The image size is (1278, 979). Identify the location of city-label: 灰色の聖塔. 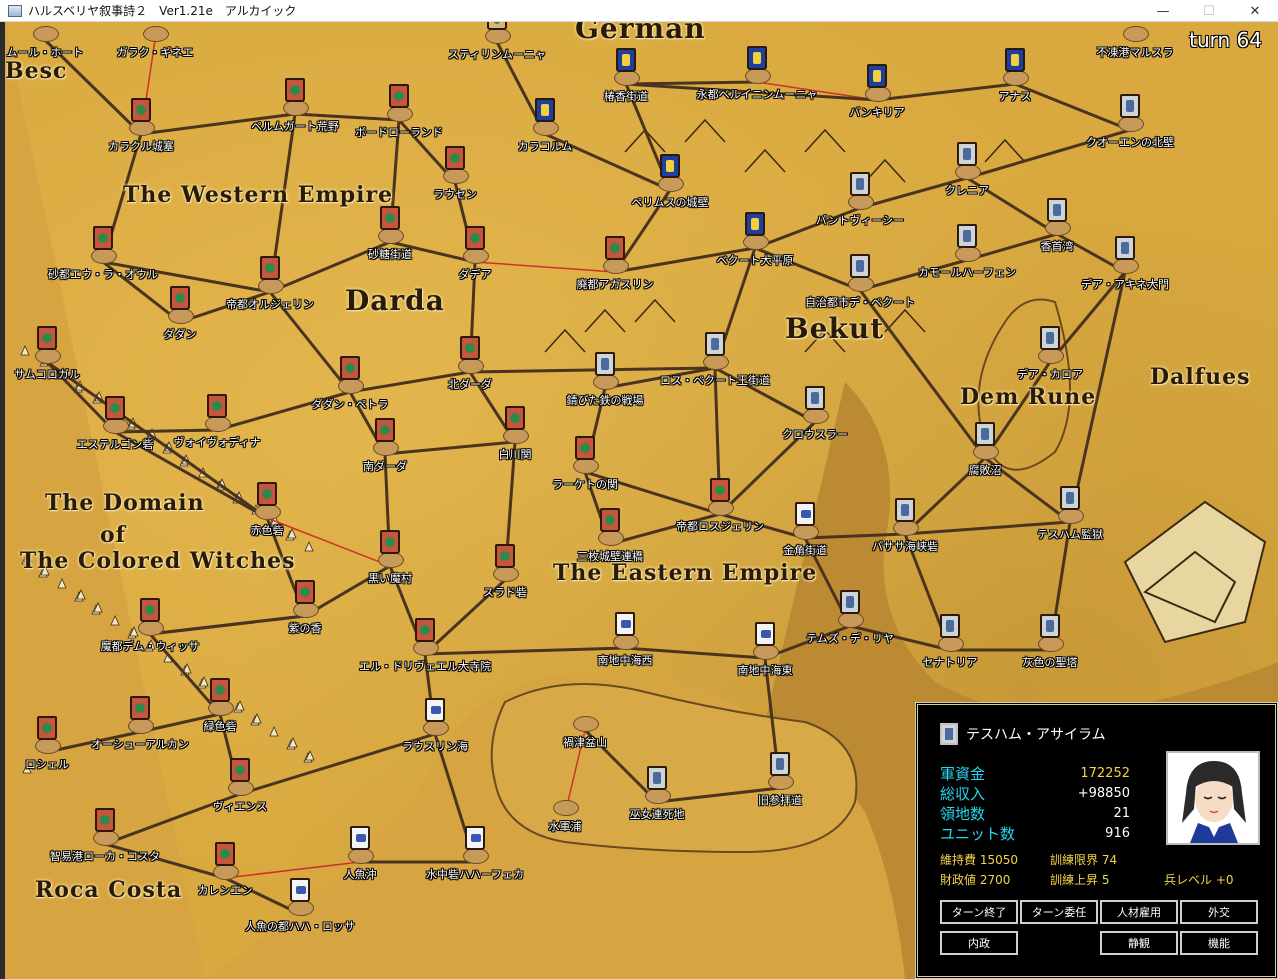
(1050, 662).